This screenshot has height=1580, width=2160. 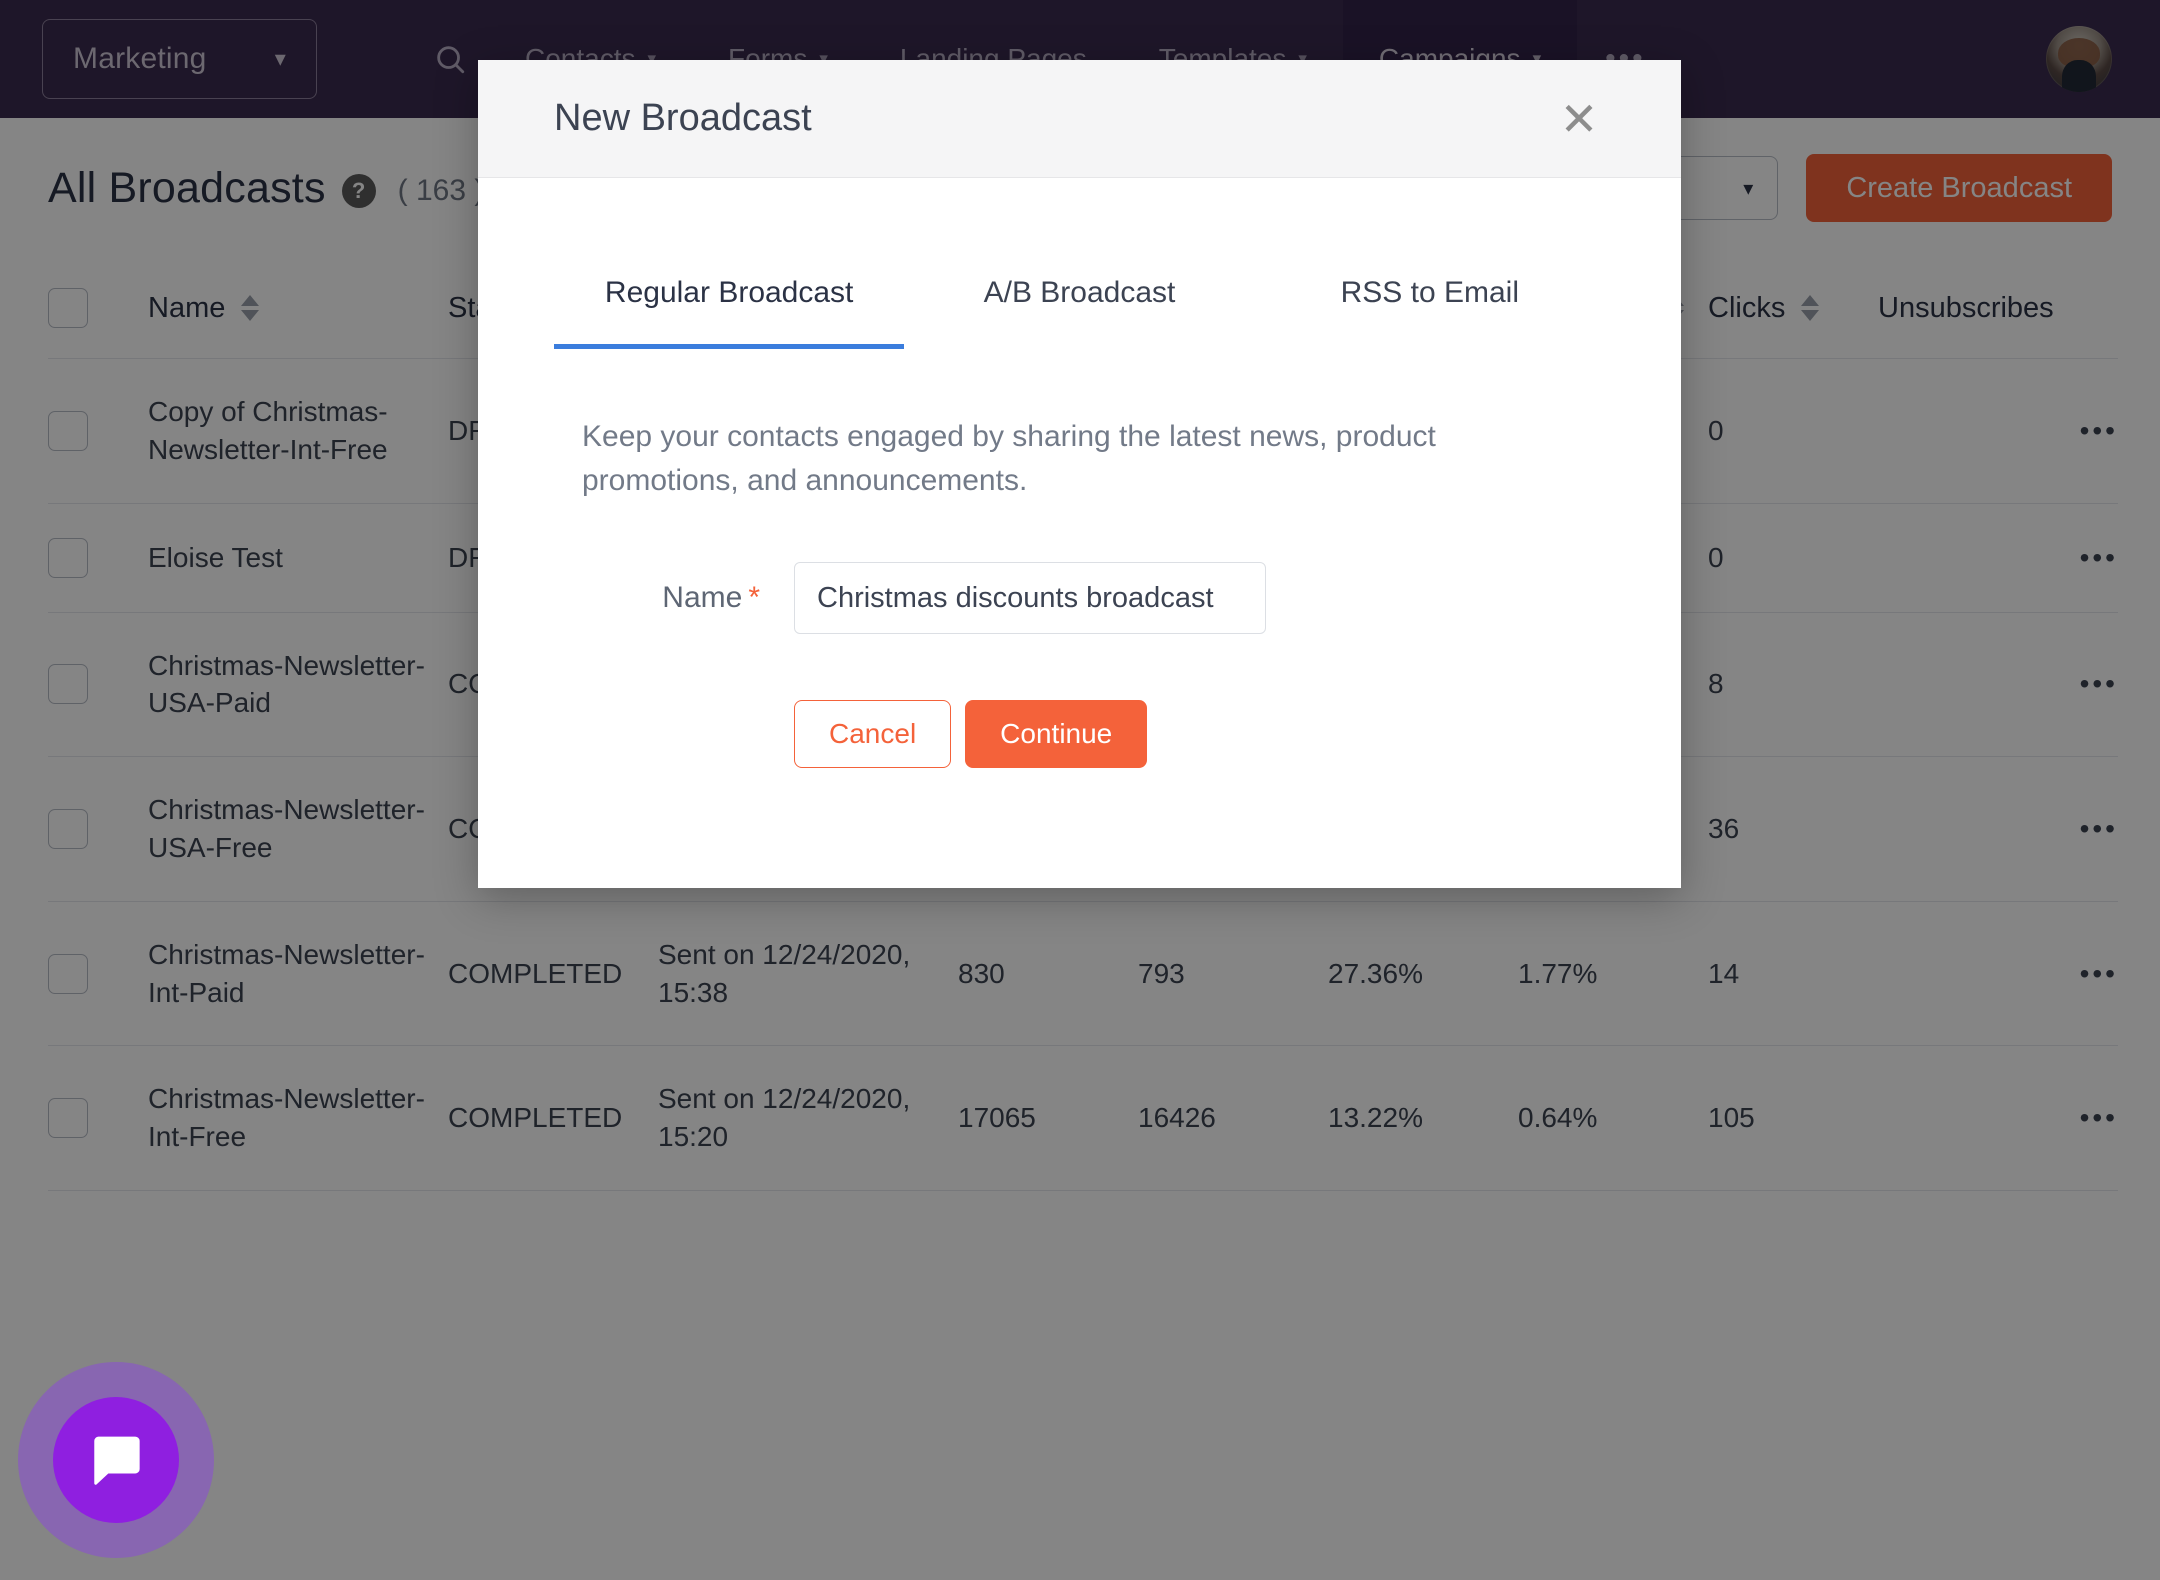 I want to click on tab-rss-to-email: RSS to Email, so click(x=1430, y=312).